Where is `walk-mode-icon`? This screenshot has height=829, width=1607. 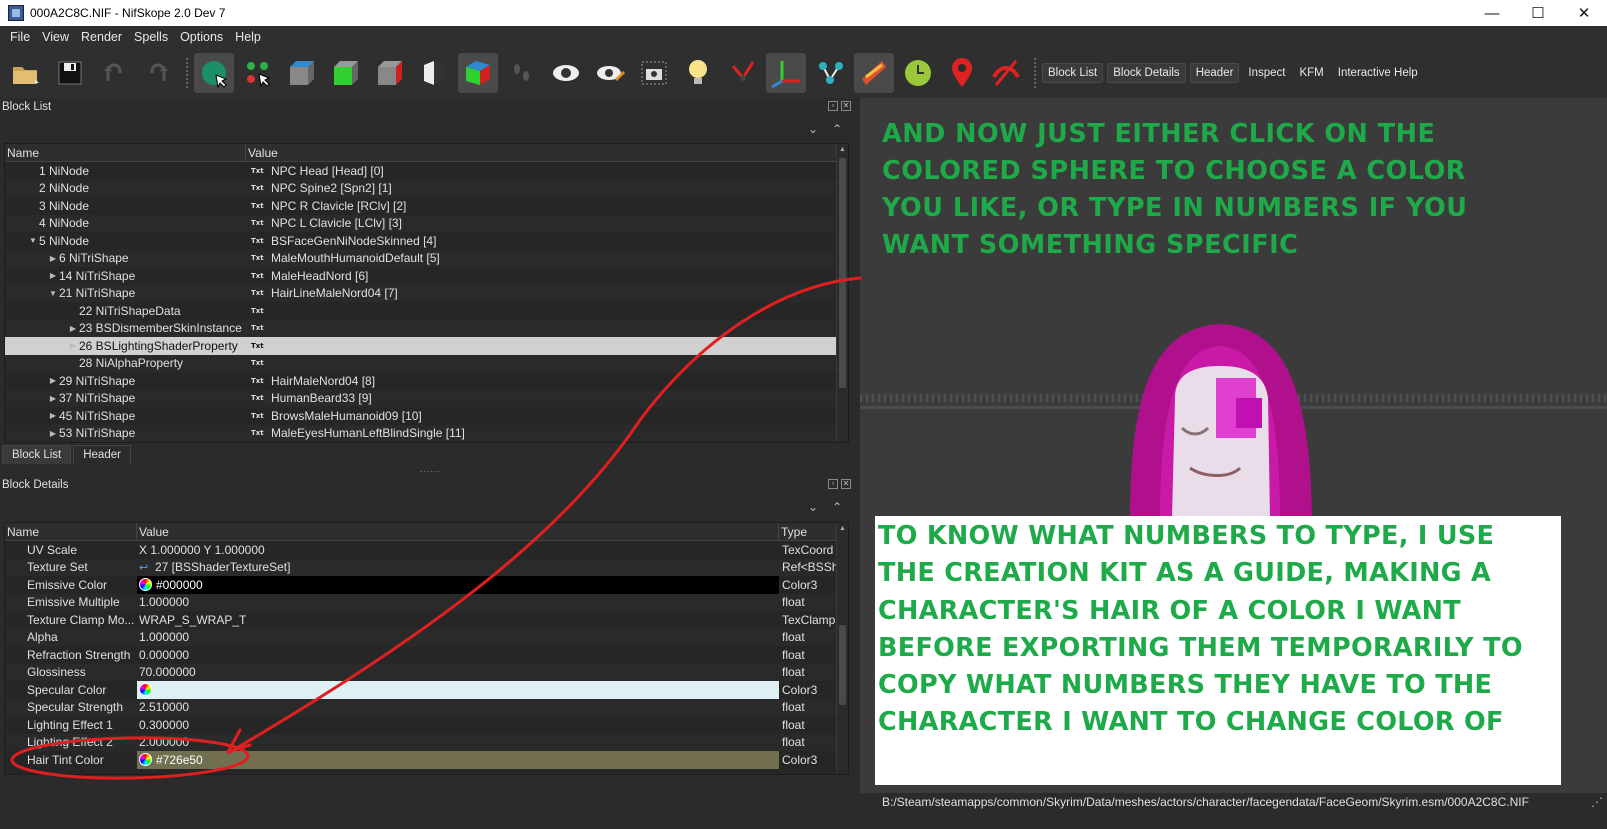
walk-mode-icon is located at coordinates (522, 73).